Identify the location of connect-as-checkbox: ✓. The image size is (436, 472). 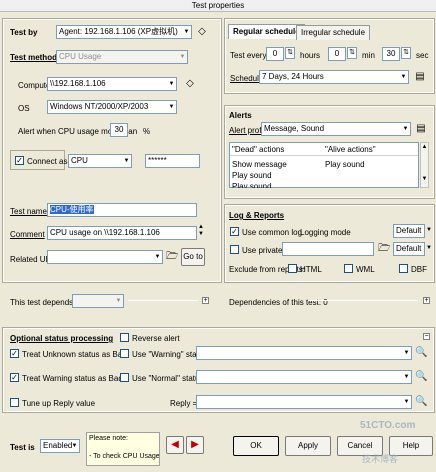
(19, 160).